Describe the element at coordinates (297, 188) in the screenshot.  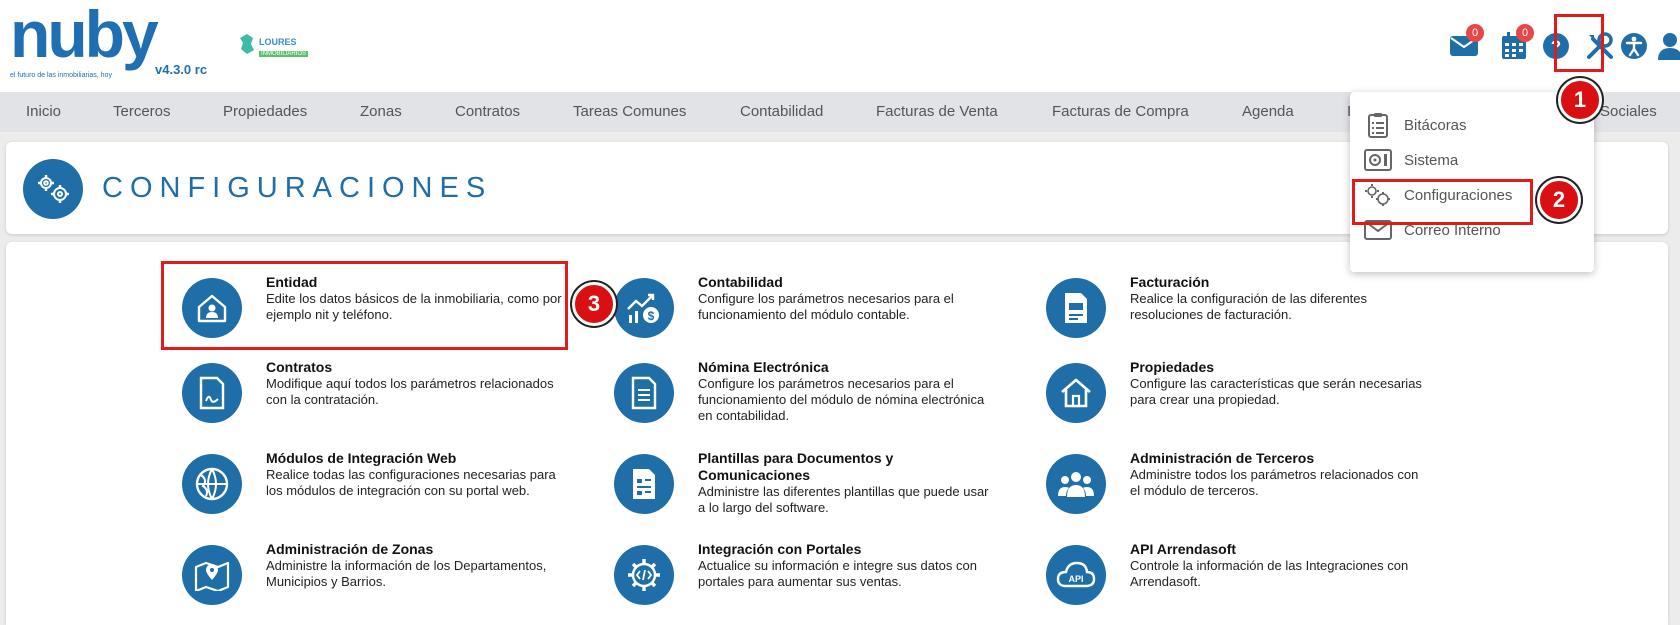
I see `page-title: CONFIGURACIONES` at that location.